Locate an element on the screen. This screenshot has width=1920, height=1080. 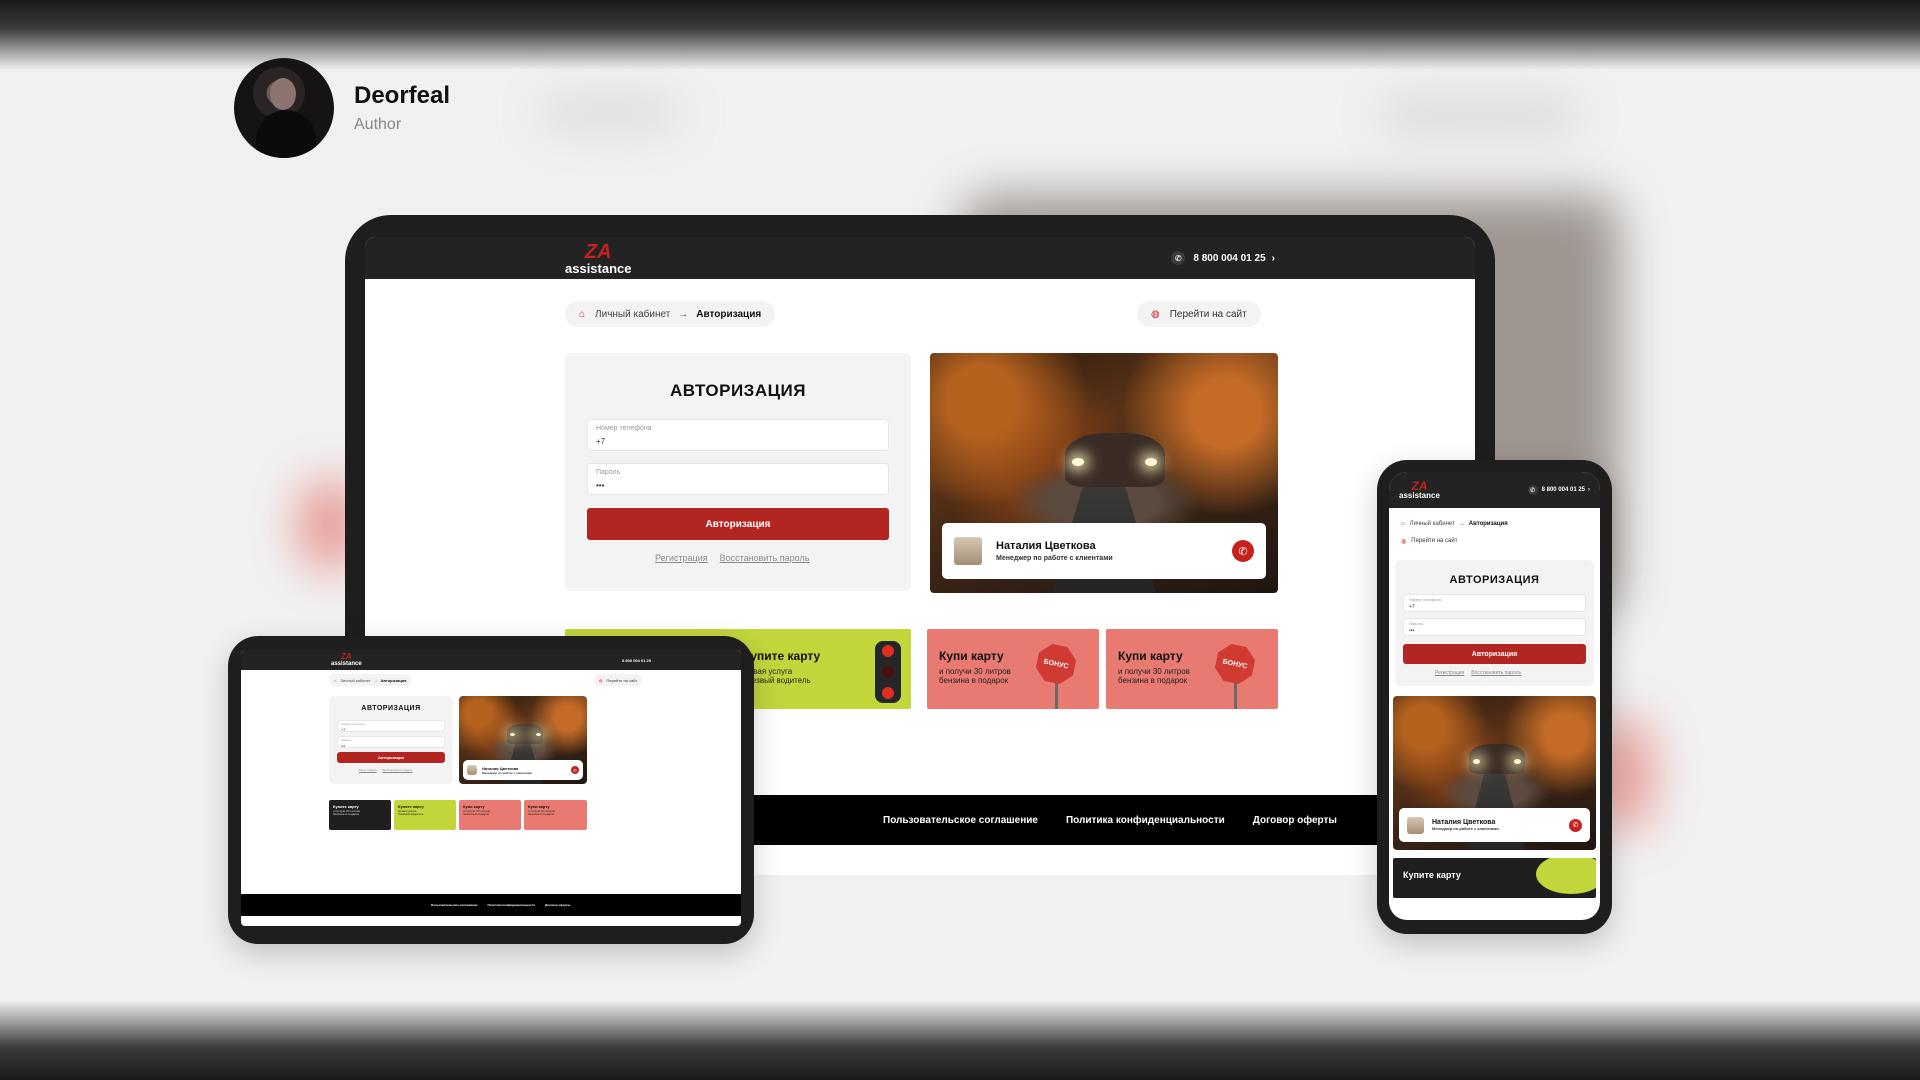
bonus-stop-sign-icon: БОНУС is located at coordinates (1234, 663).